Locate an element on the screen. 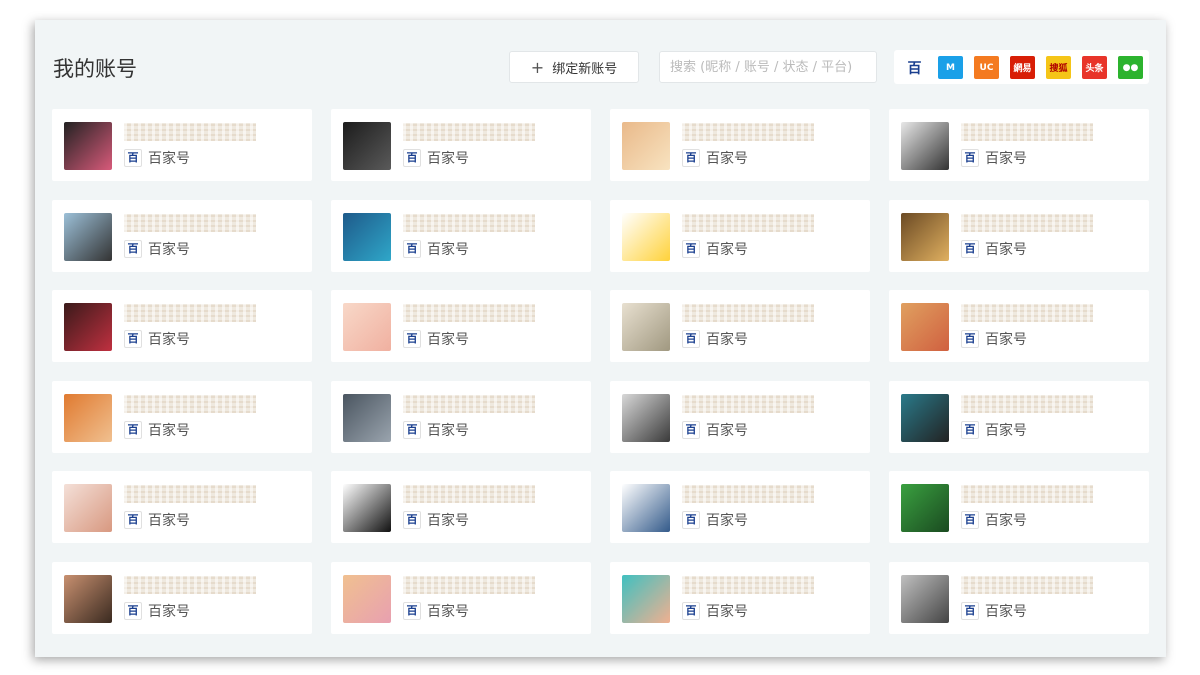 The image size is (1200, 675). search-input is located at coordinates (768, 67).